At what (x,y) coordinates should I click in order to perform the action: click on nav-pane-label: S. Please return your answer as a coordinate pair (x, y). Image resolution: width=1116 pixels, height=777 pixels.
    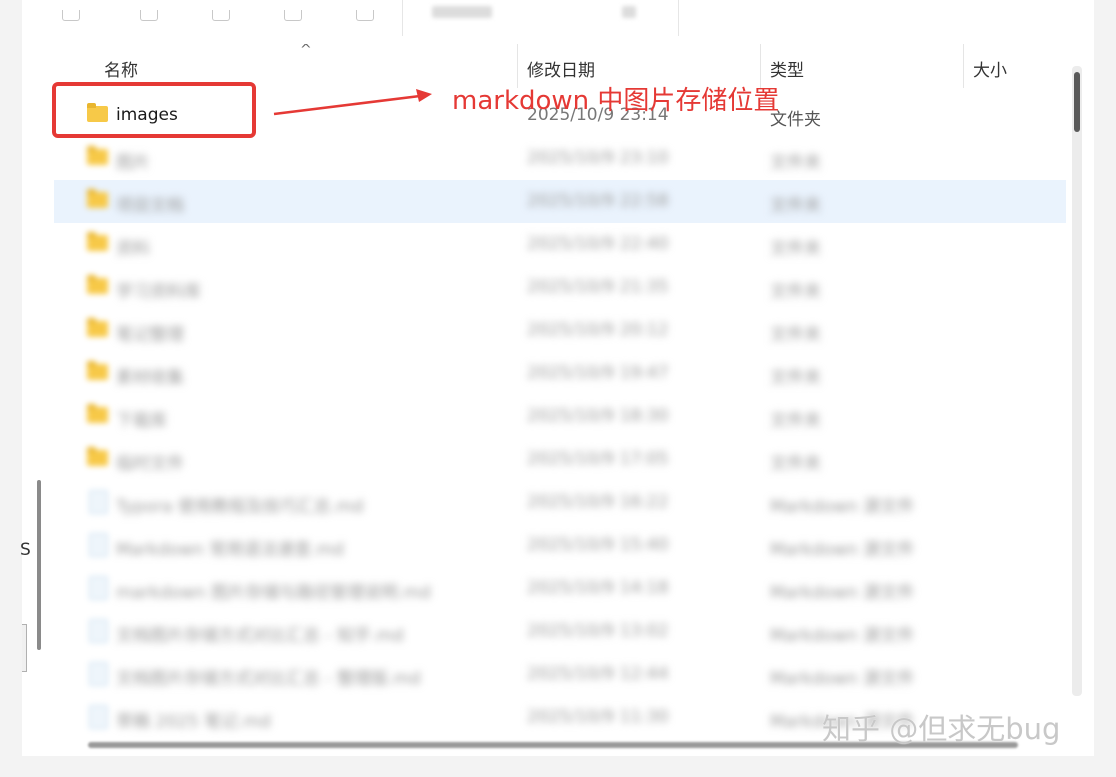
    Looking at the image, I should click on (25, 550).